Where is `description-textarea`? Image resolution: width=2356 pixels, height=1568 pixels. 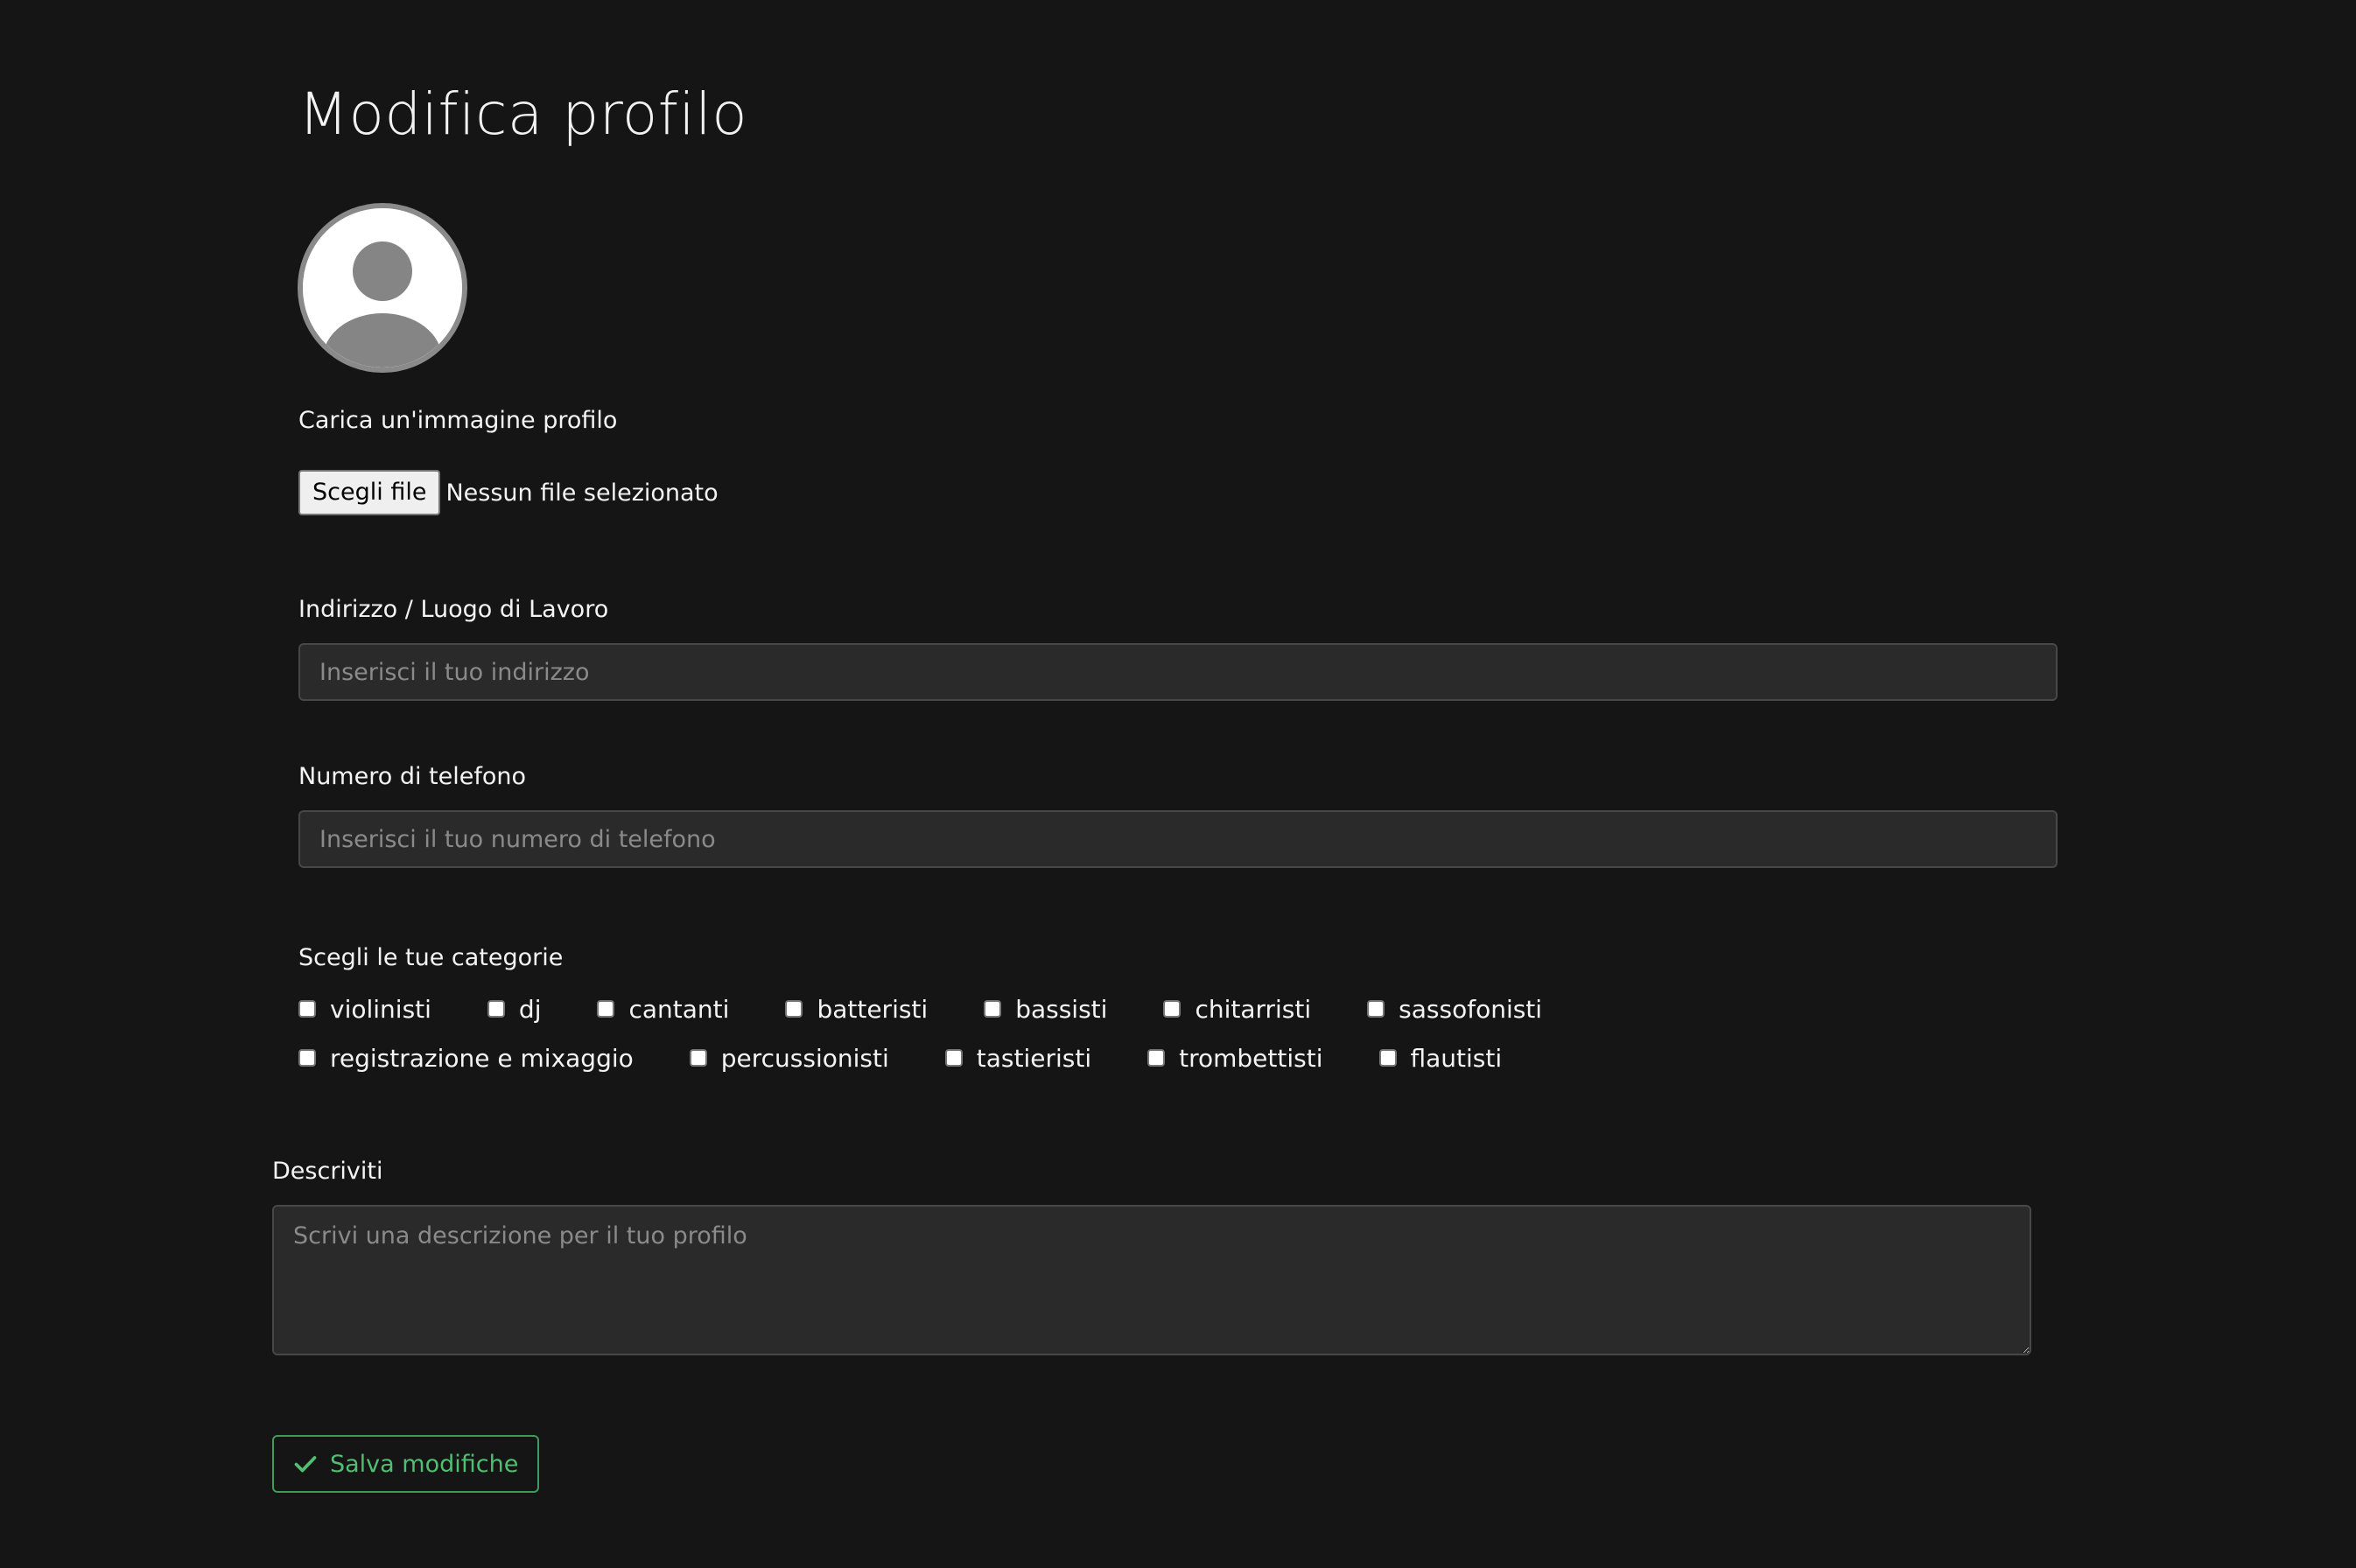
description-textarea is located at coordinates (1151, 1280).